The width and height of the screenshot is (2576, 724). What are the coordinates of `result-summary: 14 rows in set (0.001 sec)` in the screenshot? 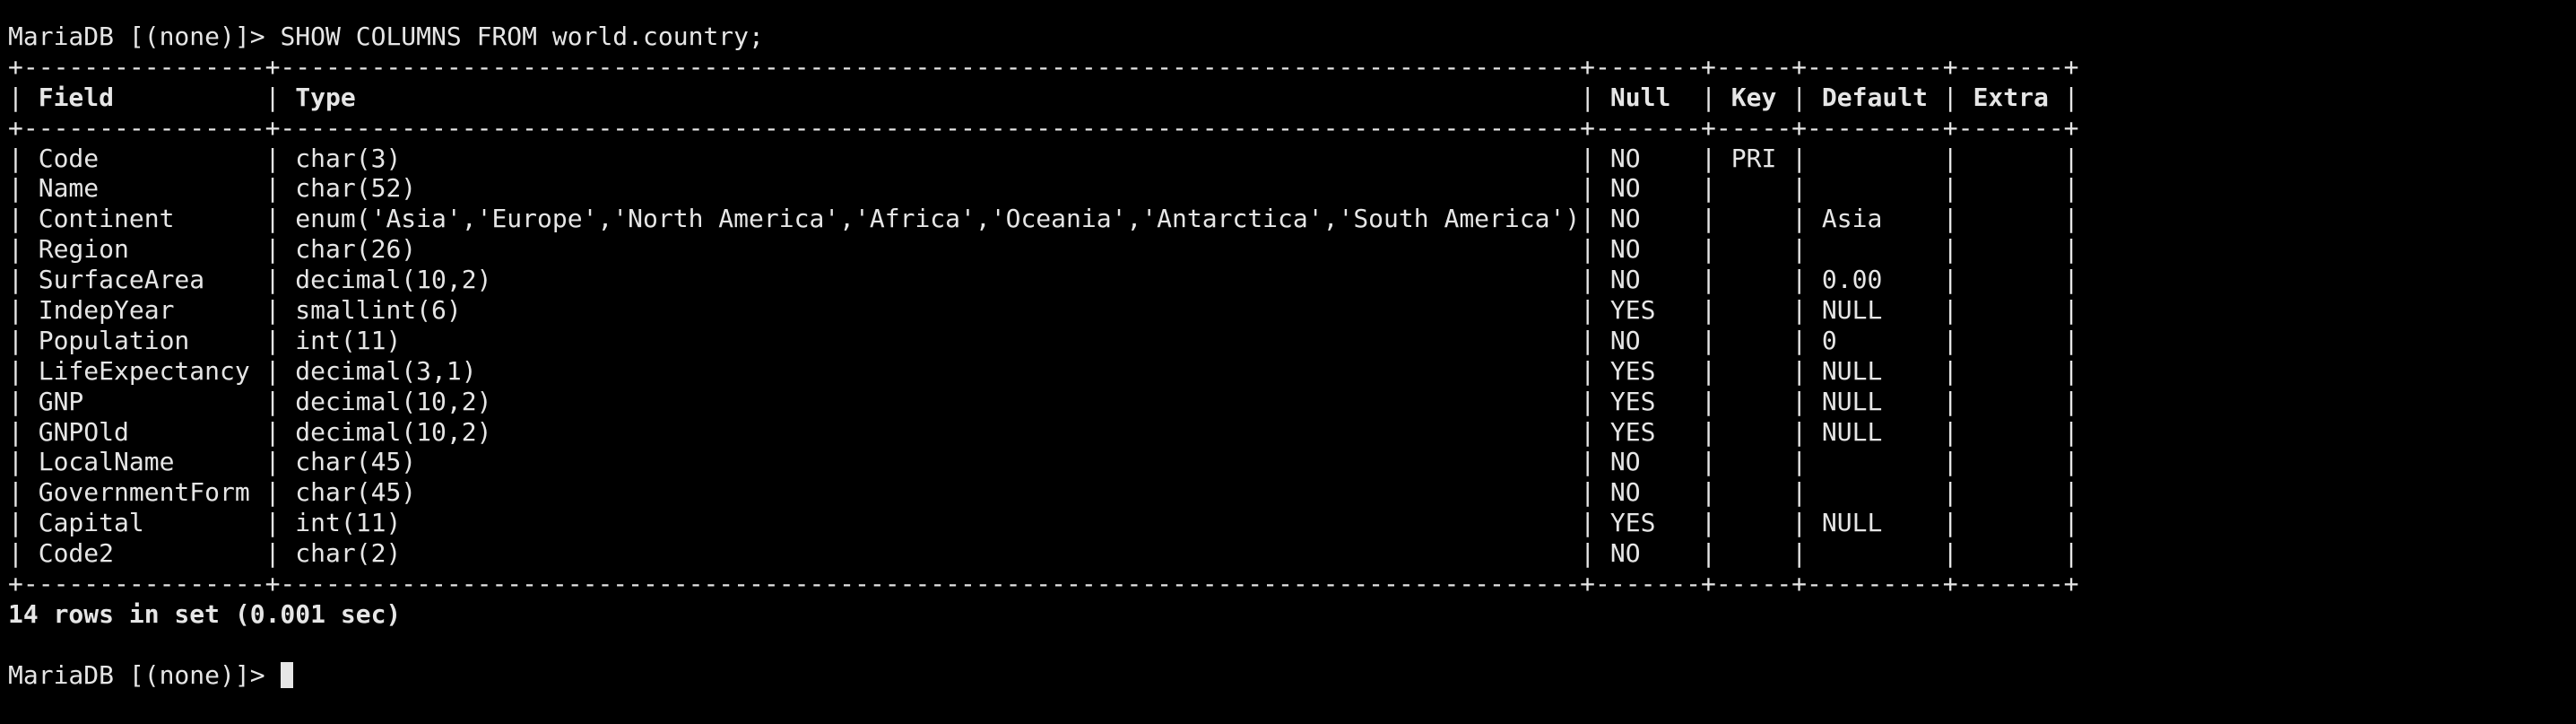 It's located at (205, 613).